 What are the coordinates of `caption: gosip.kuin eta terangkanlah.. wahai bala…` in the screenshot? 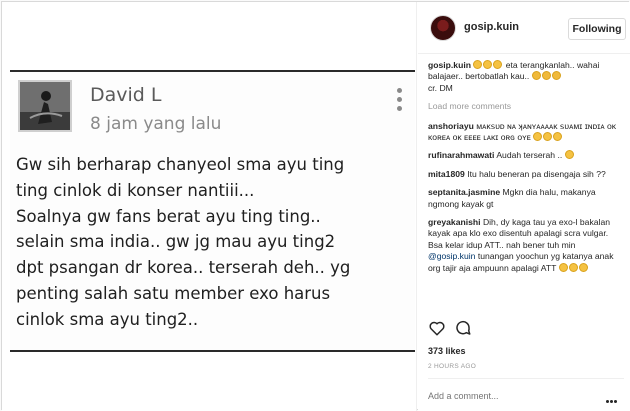 It's located at (526, 77).